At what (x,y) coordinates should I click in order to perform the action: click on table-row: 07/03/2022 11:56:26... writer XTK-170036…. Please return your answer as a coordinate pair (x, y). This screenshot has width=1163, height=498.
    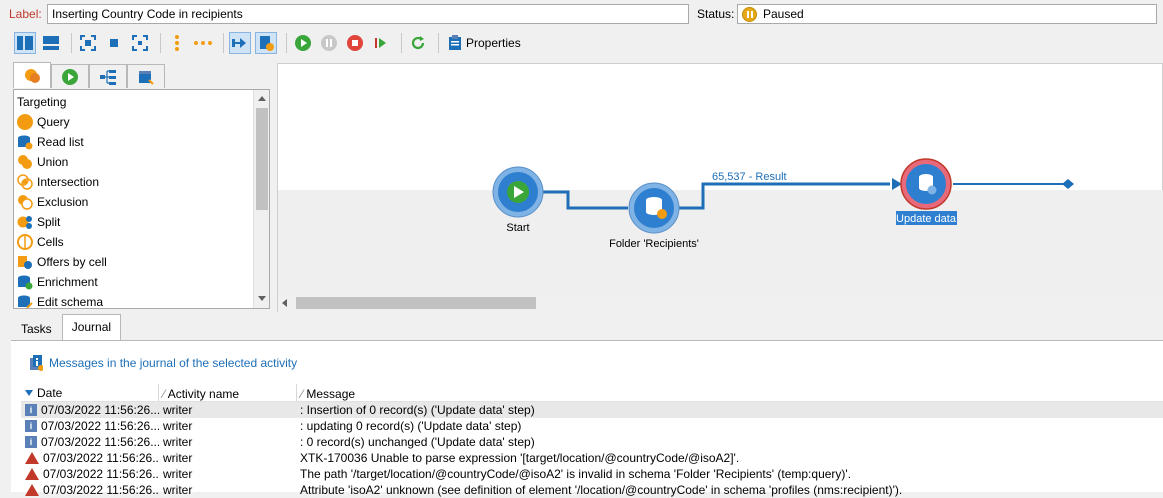
    Looking at the image, I should click on (592, 458).